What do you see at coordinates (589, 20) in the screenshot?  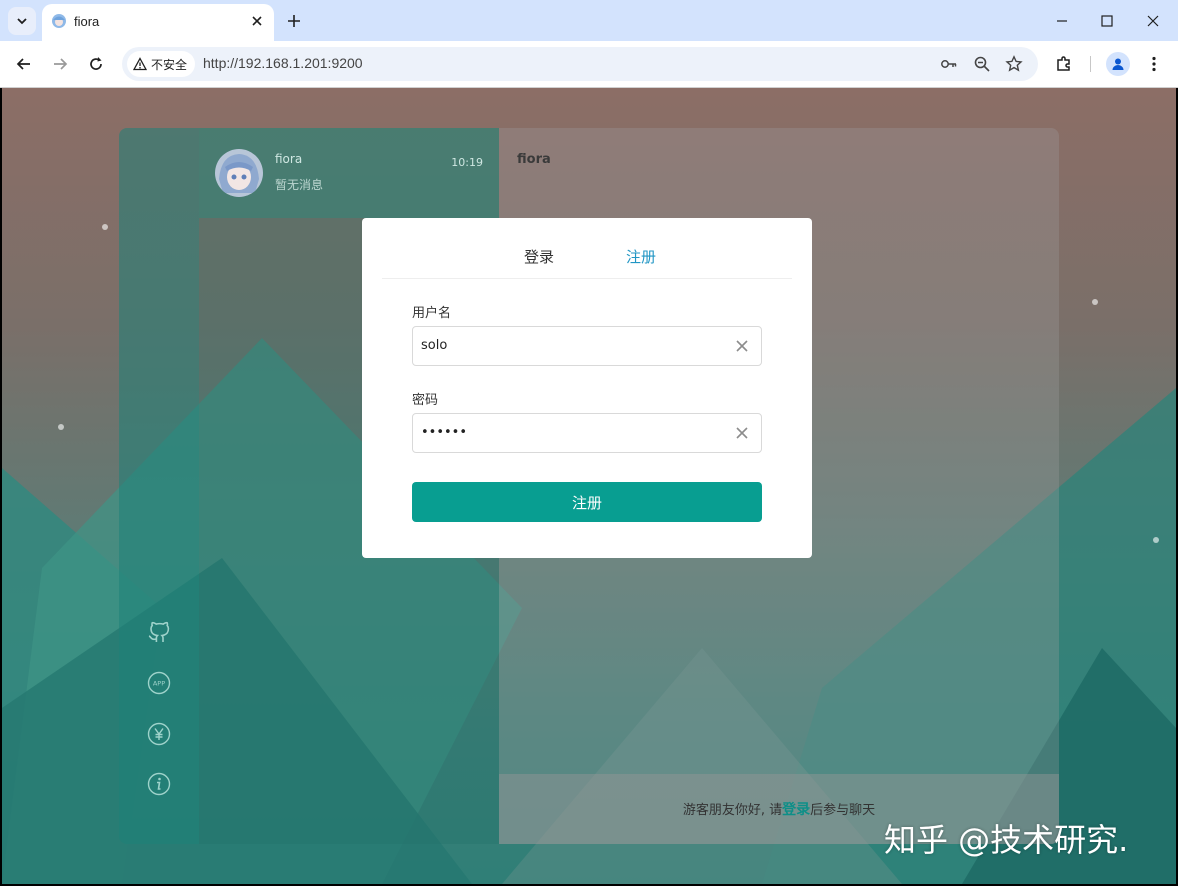 I see `browser-tab-bar: fiora` at bounding box center [589, 20].